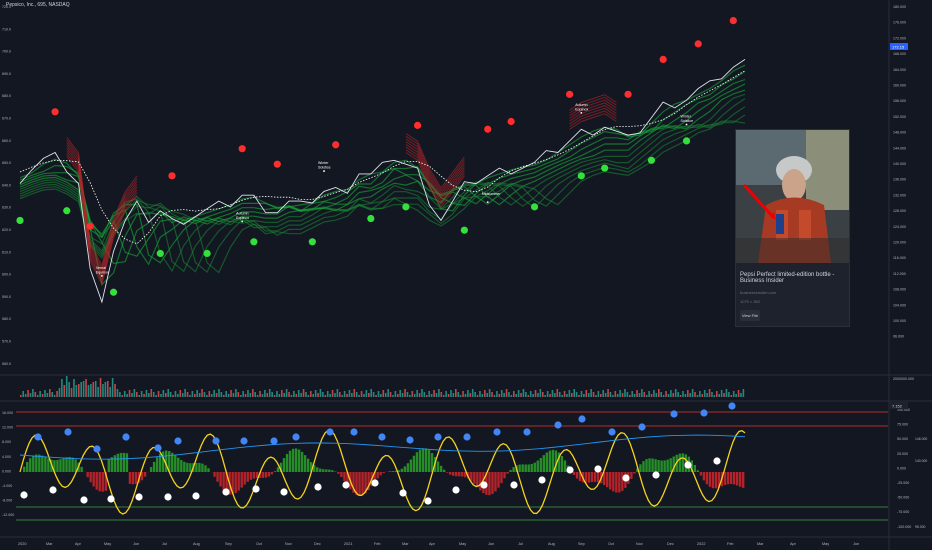  Describe the element at coordinates (793, 544) in the screenshot. I see `x-axis-tick: Apr` at that location.